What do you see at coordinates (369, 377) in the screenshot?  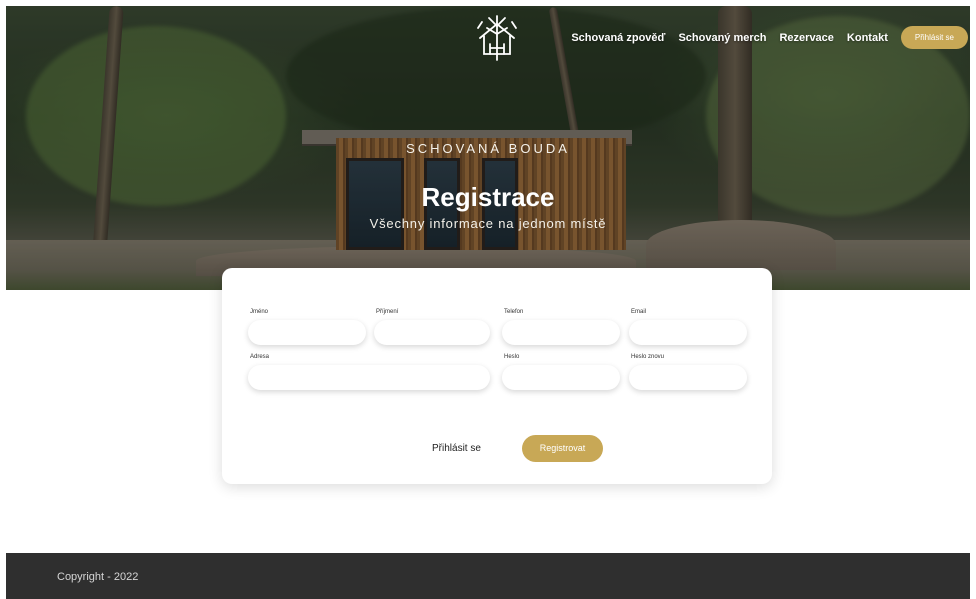 I see `address-input` at bounding box center [369, 377].